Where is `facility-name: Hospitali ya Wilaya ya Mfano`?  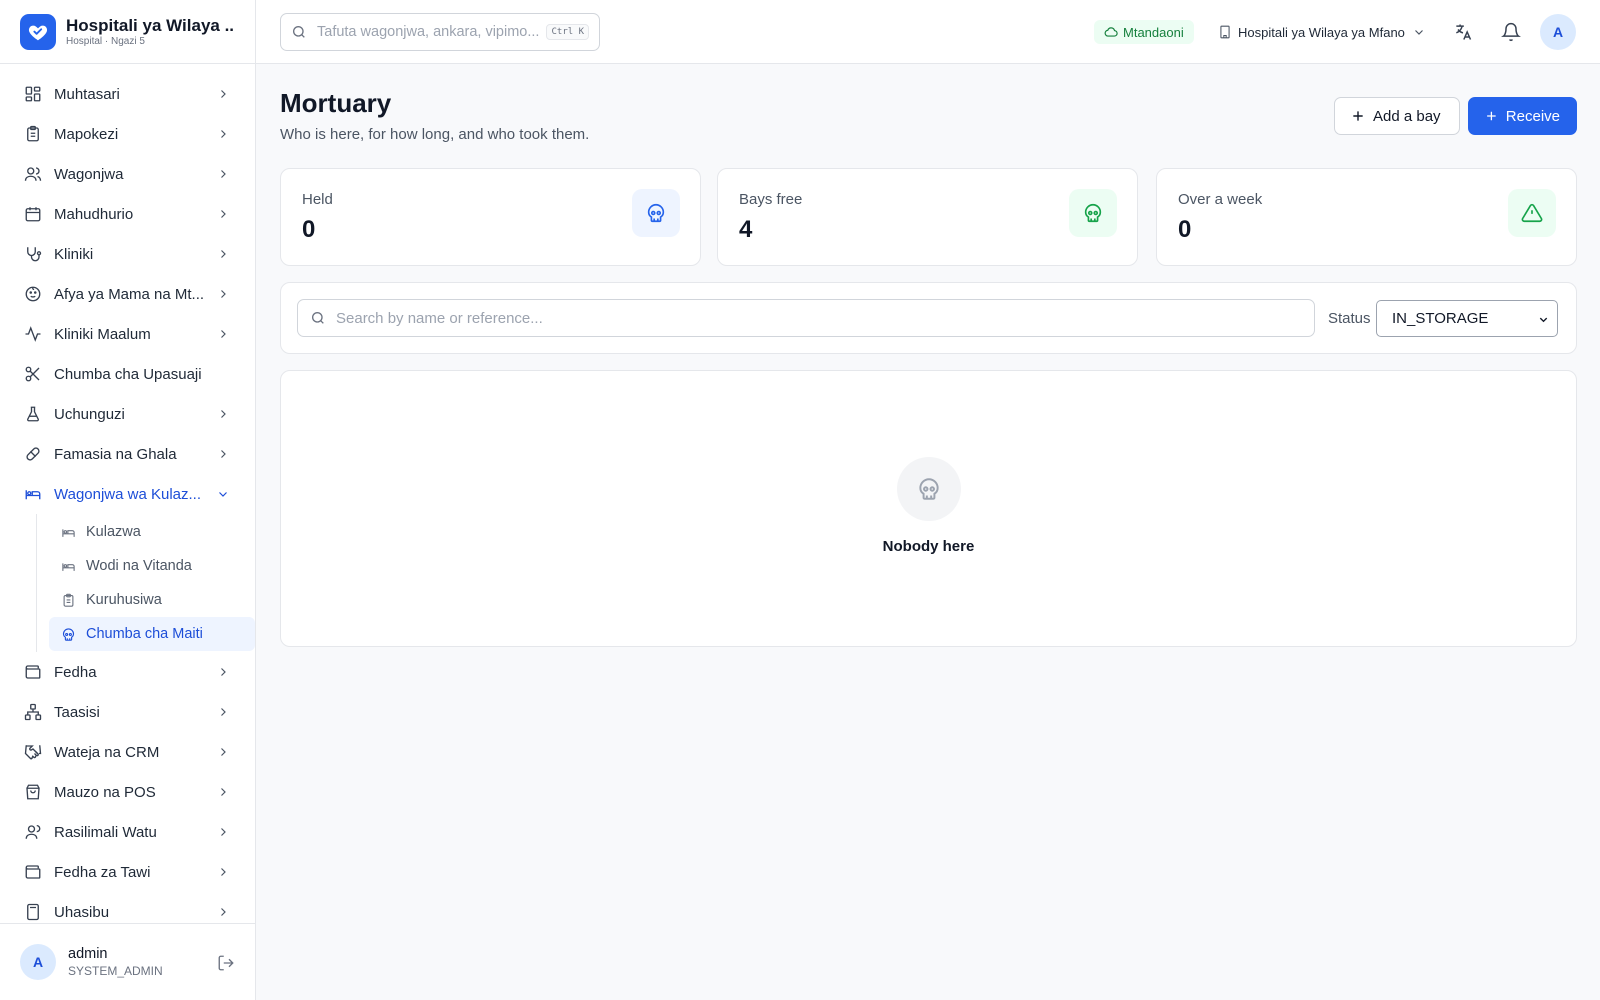 facility-name: Hospitali ya Wilaya ya Mfano is located at coordinates (1321, 32).